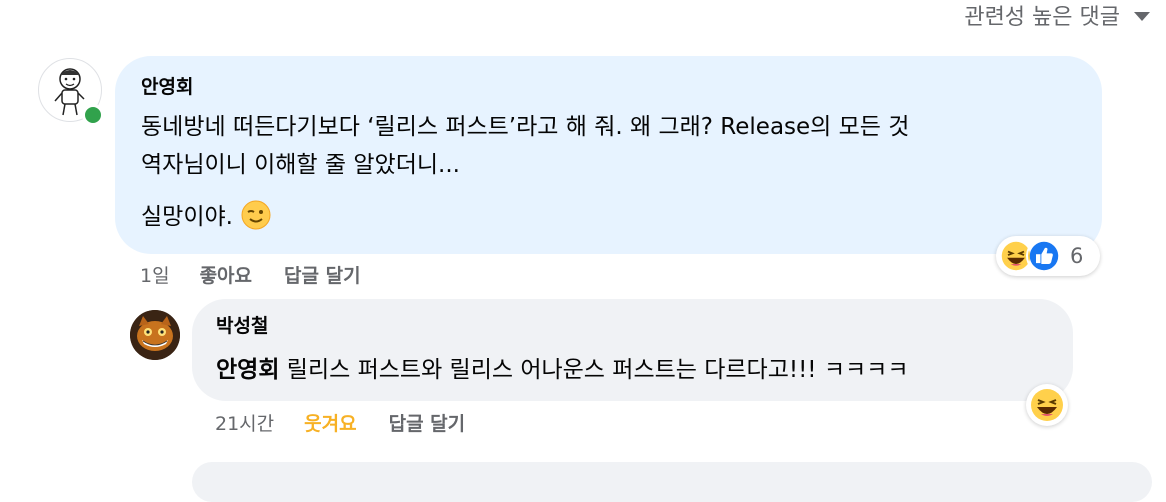  I want to click on reply-text: 안영회 릴리스 퍼스트와 릴리스 어나운스 퍼스트는 다르다고!!! ㅋㅋㅋㅋ, so click(644, 370).